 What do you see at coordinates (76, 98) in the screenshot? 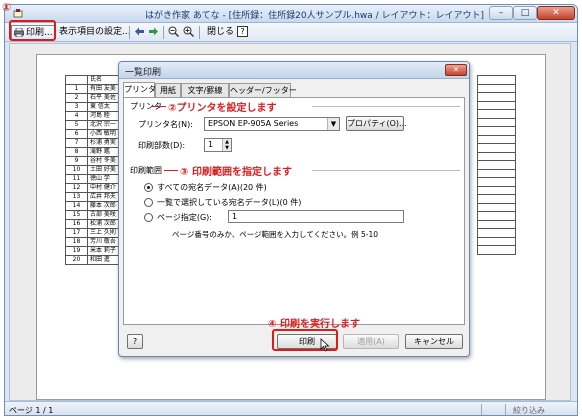
I see `row-number: 2` at bounding box center [76, 98].